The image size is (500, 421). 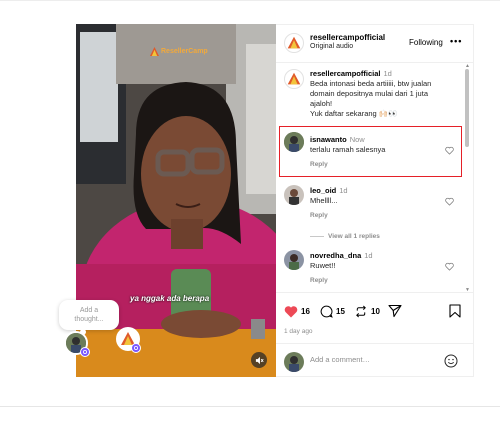 I want to click on speaker-muted-icon, so click(x=259, y=360).